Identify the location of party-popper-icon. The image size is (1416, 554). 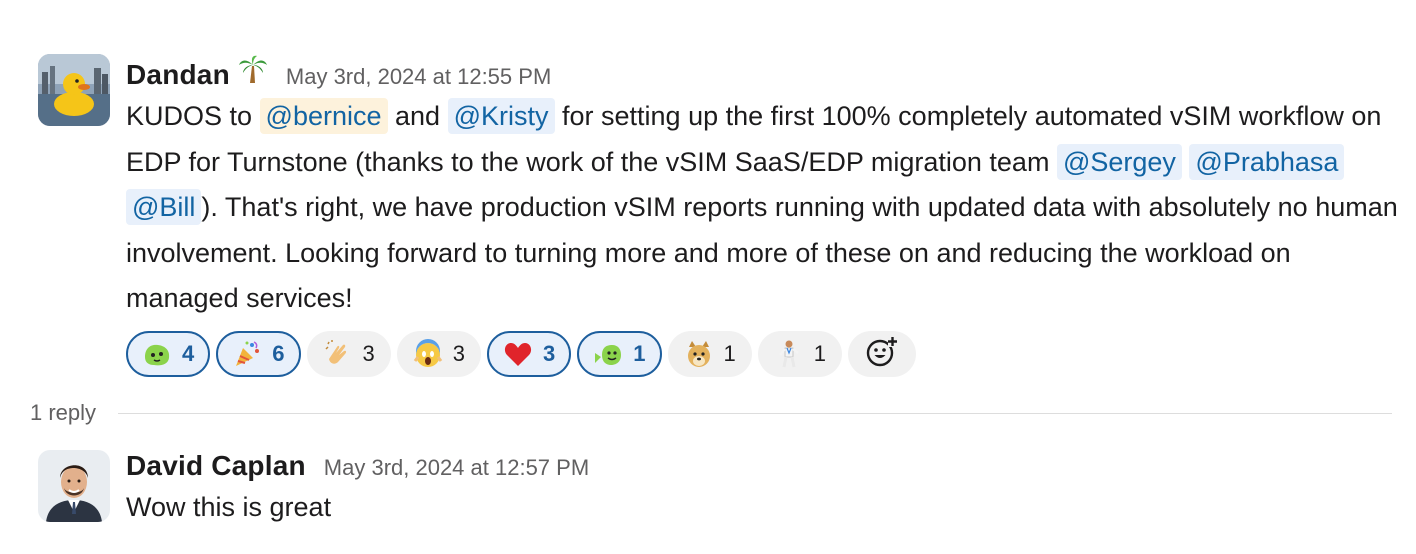
(247, 354).